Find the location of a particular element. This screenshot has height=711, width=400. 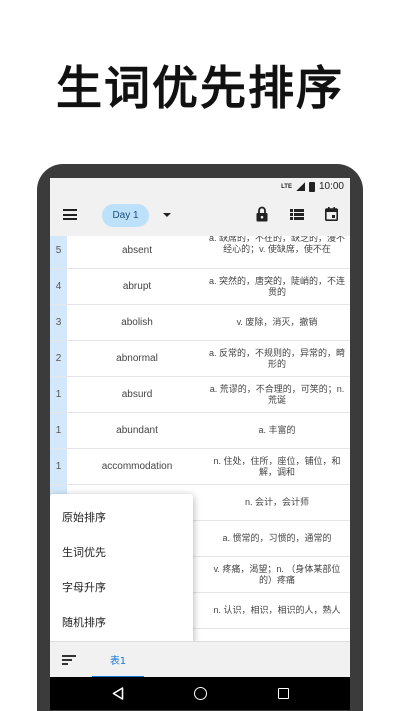

home-icon is located at coordinates (200, 693).